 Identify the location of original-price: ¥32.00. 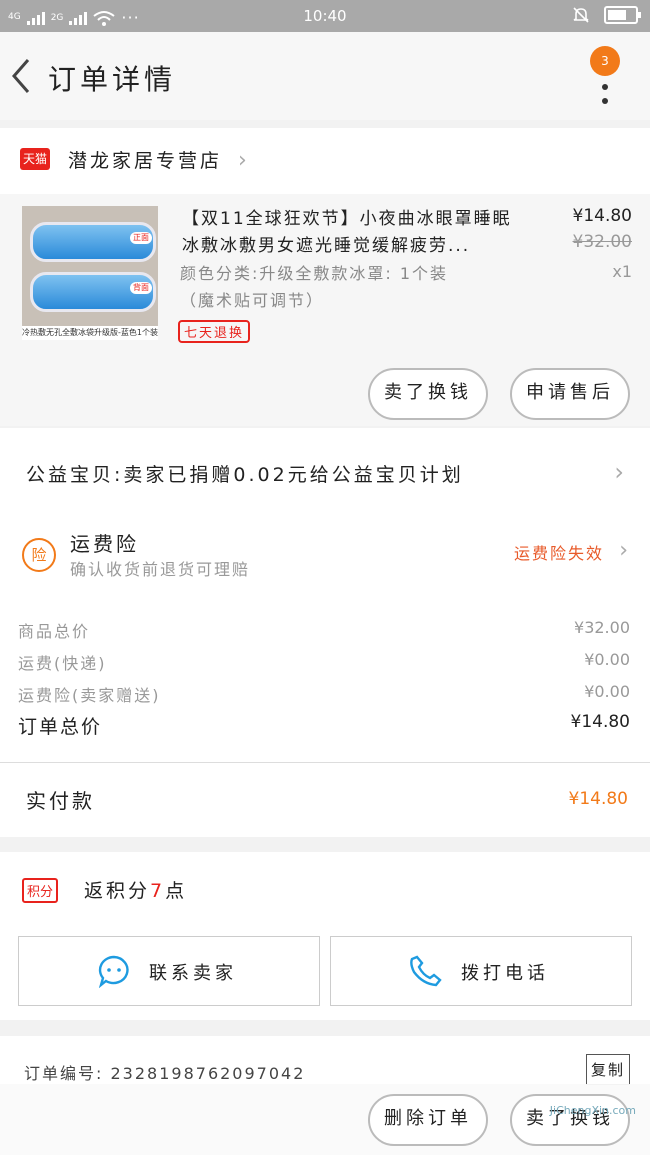
(602, 242).